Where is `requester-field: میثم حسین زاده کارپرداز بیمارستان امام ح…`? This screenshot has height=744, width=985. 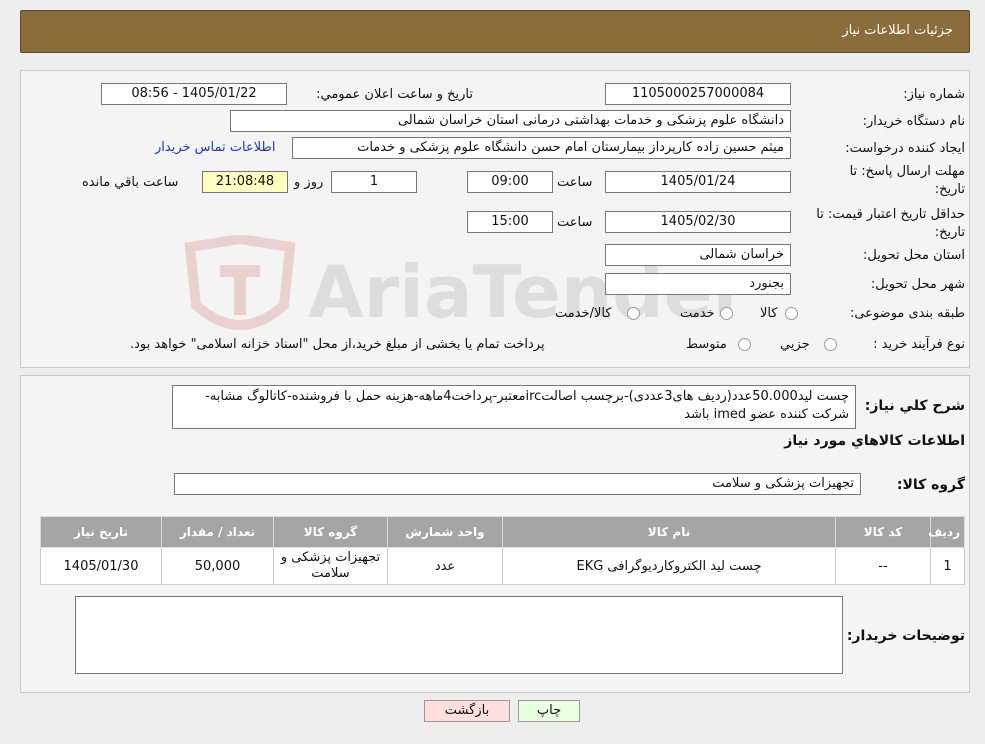 requester-field: میثم حسین زاده کارپرداز بیمارستان امام ح… is located at coordinates (541, 148).